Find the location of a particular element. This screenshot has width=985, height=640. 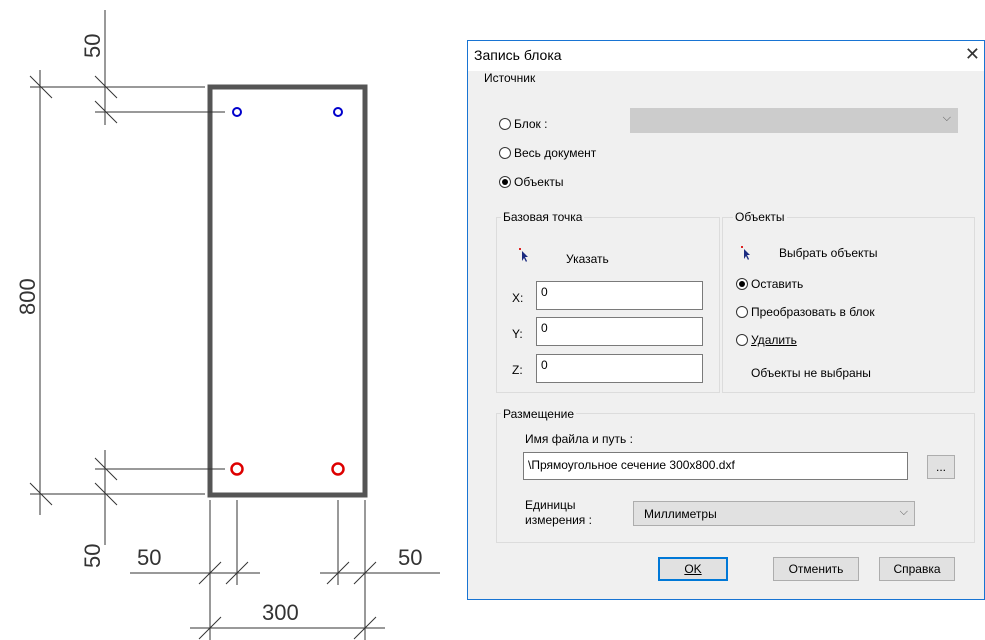

radio-keep: Оставить is located at coordinates (769, 284).